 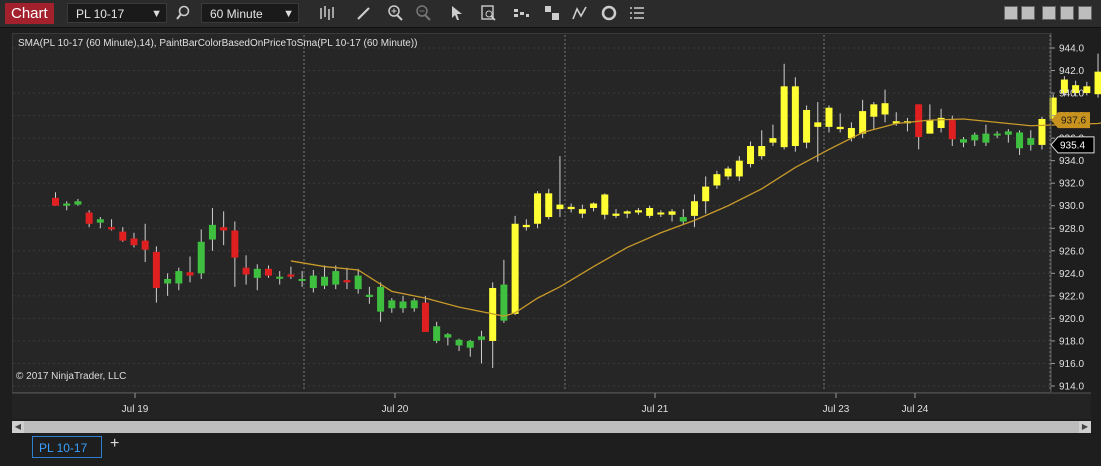 What do you see at coordinates (1071, 49) in the screenshot?
I see `price-tick-label: 944.0` at bounding box center [1071, 49].